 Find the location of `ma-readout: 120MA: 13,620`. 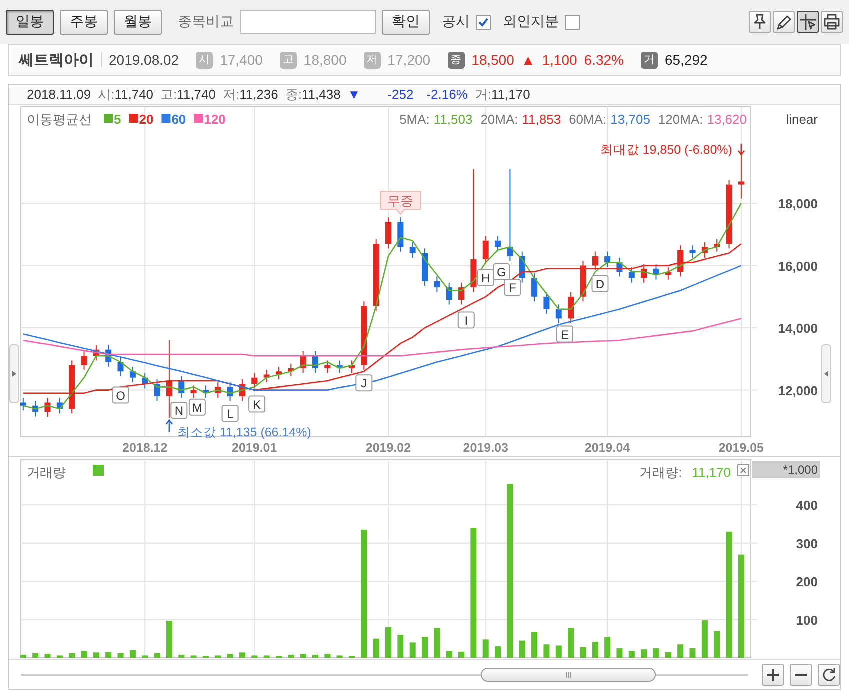

ma-readout: 120MA: 13,620 is located at coordinates (702, 120).